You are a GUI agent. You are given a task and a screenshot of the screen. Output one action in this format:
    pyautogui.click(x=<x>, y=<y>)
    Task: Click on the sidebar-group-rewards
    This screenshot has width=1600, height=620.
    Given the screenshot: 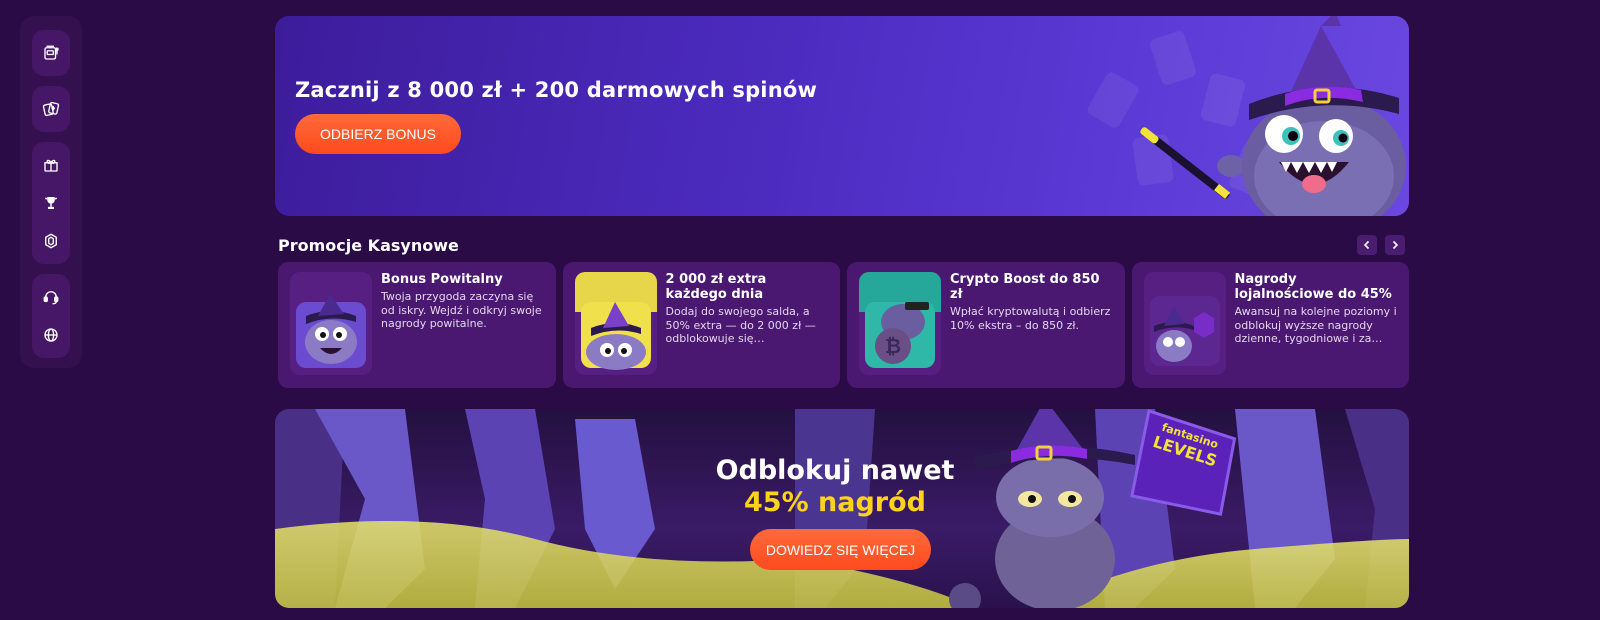 What is the action you would take?
    pyautogui.click(x=51, y=203)
    